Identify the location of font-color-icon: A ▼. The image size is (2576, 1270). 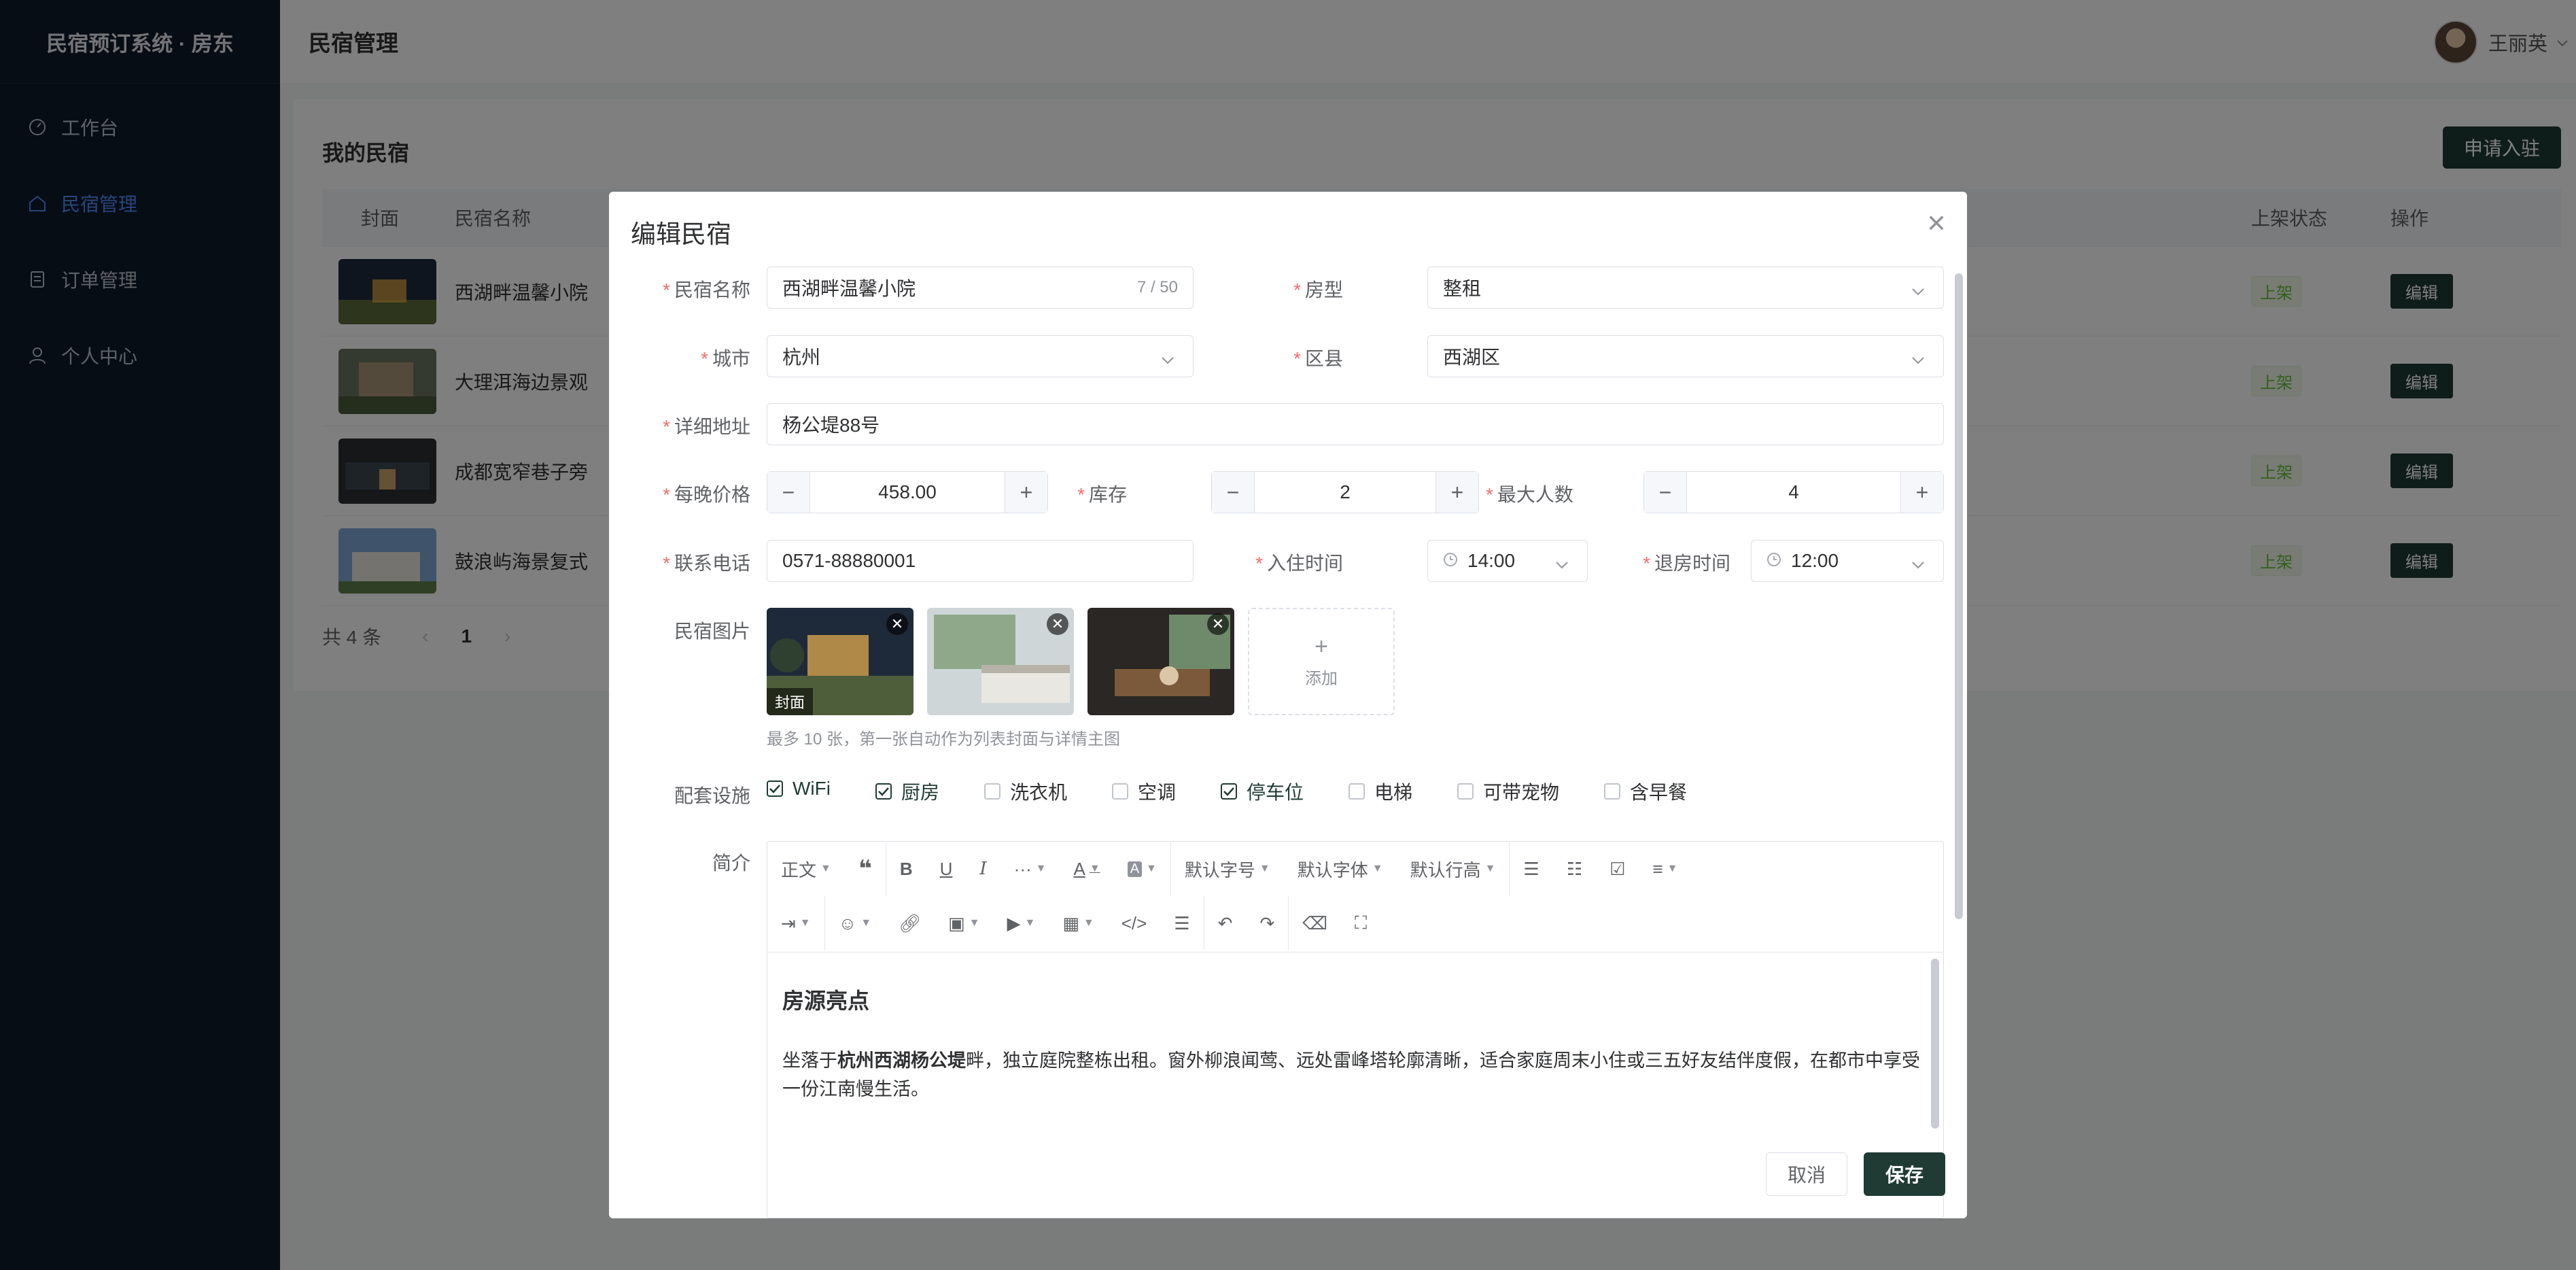
(1087, 869).